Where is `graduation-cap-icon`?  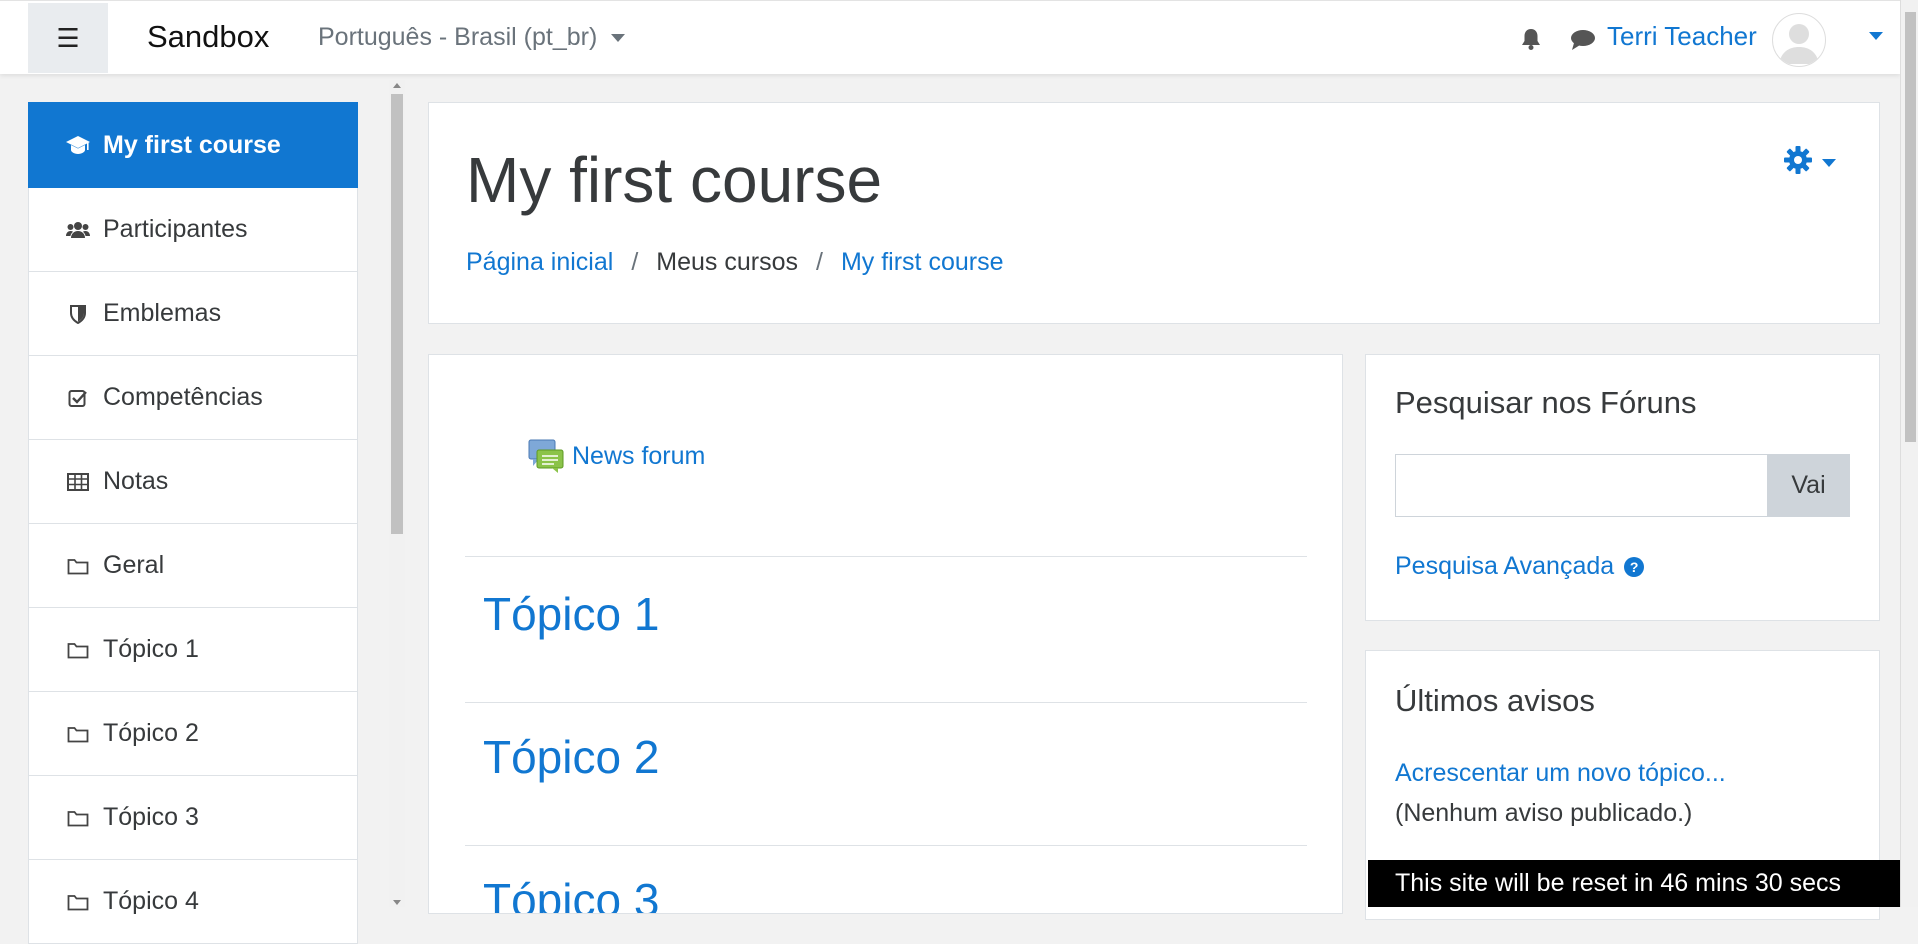 graduation-cap-icon is located at coordinates (78, 145).